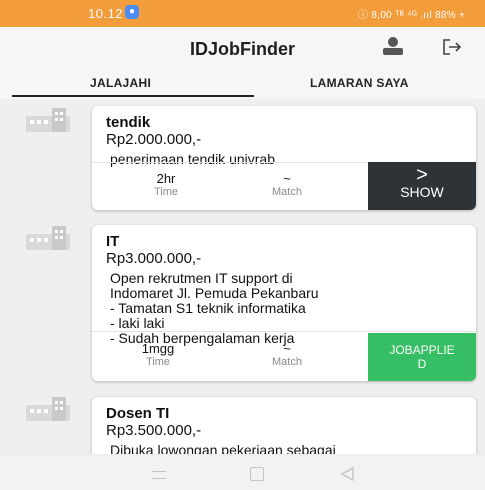 Image resolution: width=485 pixels, height=490 pixels. What do you see at coordinates (422, 357) in the screenshot?
I see `job-applied-button: JOBAPPLIE D` at bounding box center [422, 357].